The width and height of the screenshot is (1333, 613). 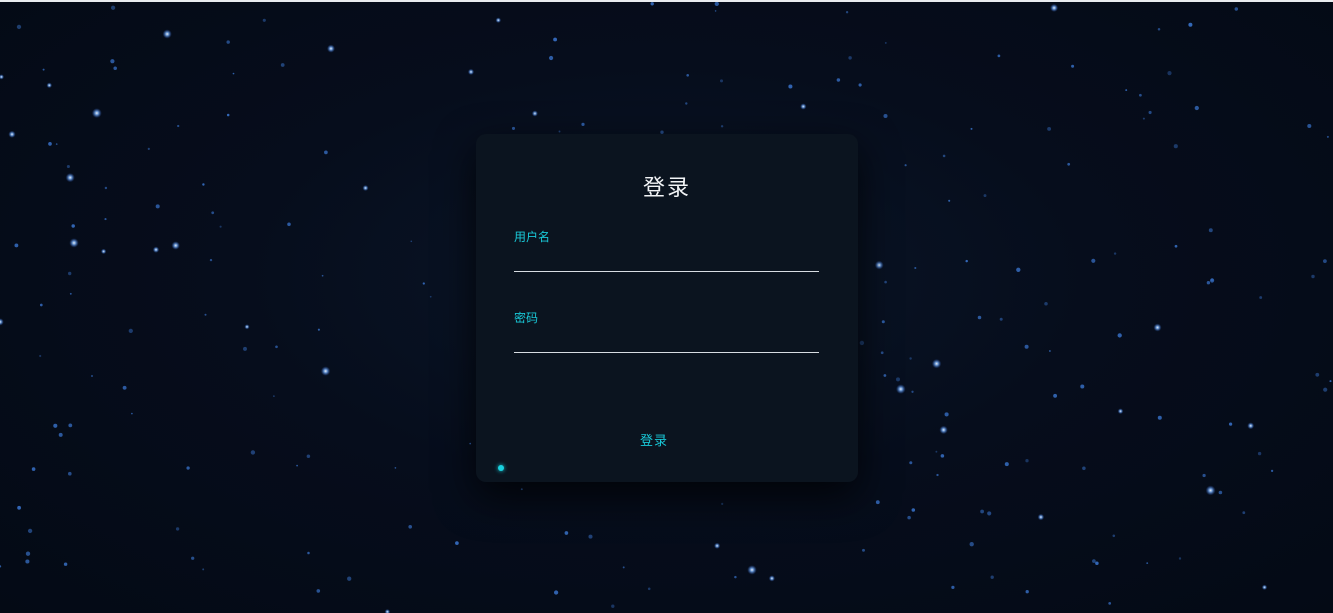 What do you see at coordinates (654, 439) in the screenshot?
I see `login-button: 登录` at bounding box center [654, 439].